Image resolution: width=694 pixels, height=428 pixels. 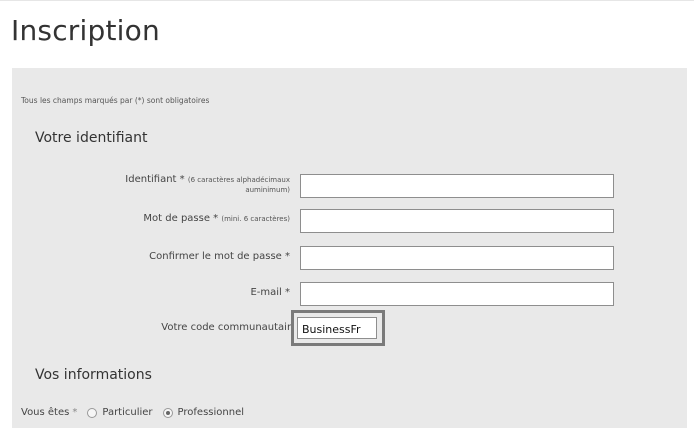 I want to click on community-code-input, so click(x=337, y=329).